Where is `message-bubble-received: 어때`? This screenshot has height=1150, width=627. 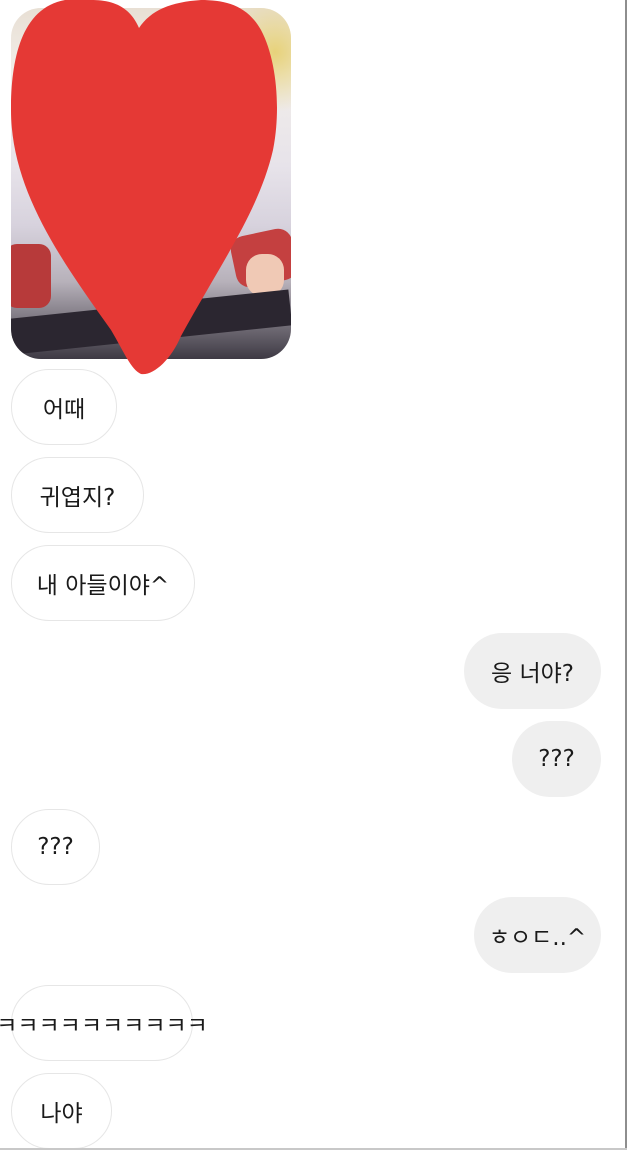 message-bubble-received: 어때 is located at coordinates (64, 407).